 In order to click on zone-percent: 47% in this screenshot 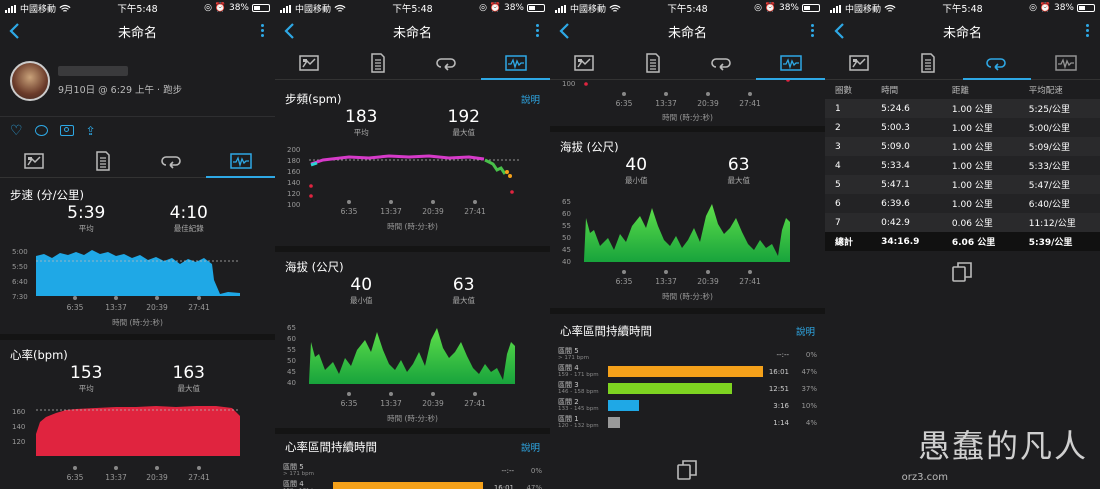, I will do `click(809, 371)`.